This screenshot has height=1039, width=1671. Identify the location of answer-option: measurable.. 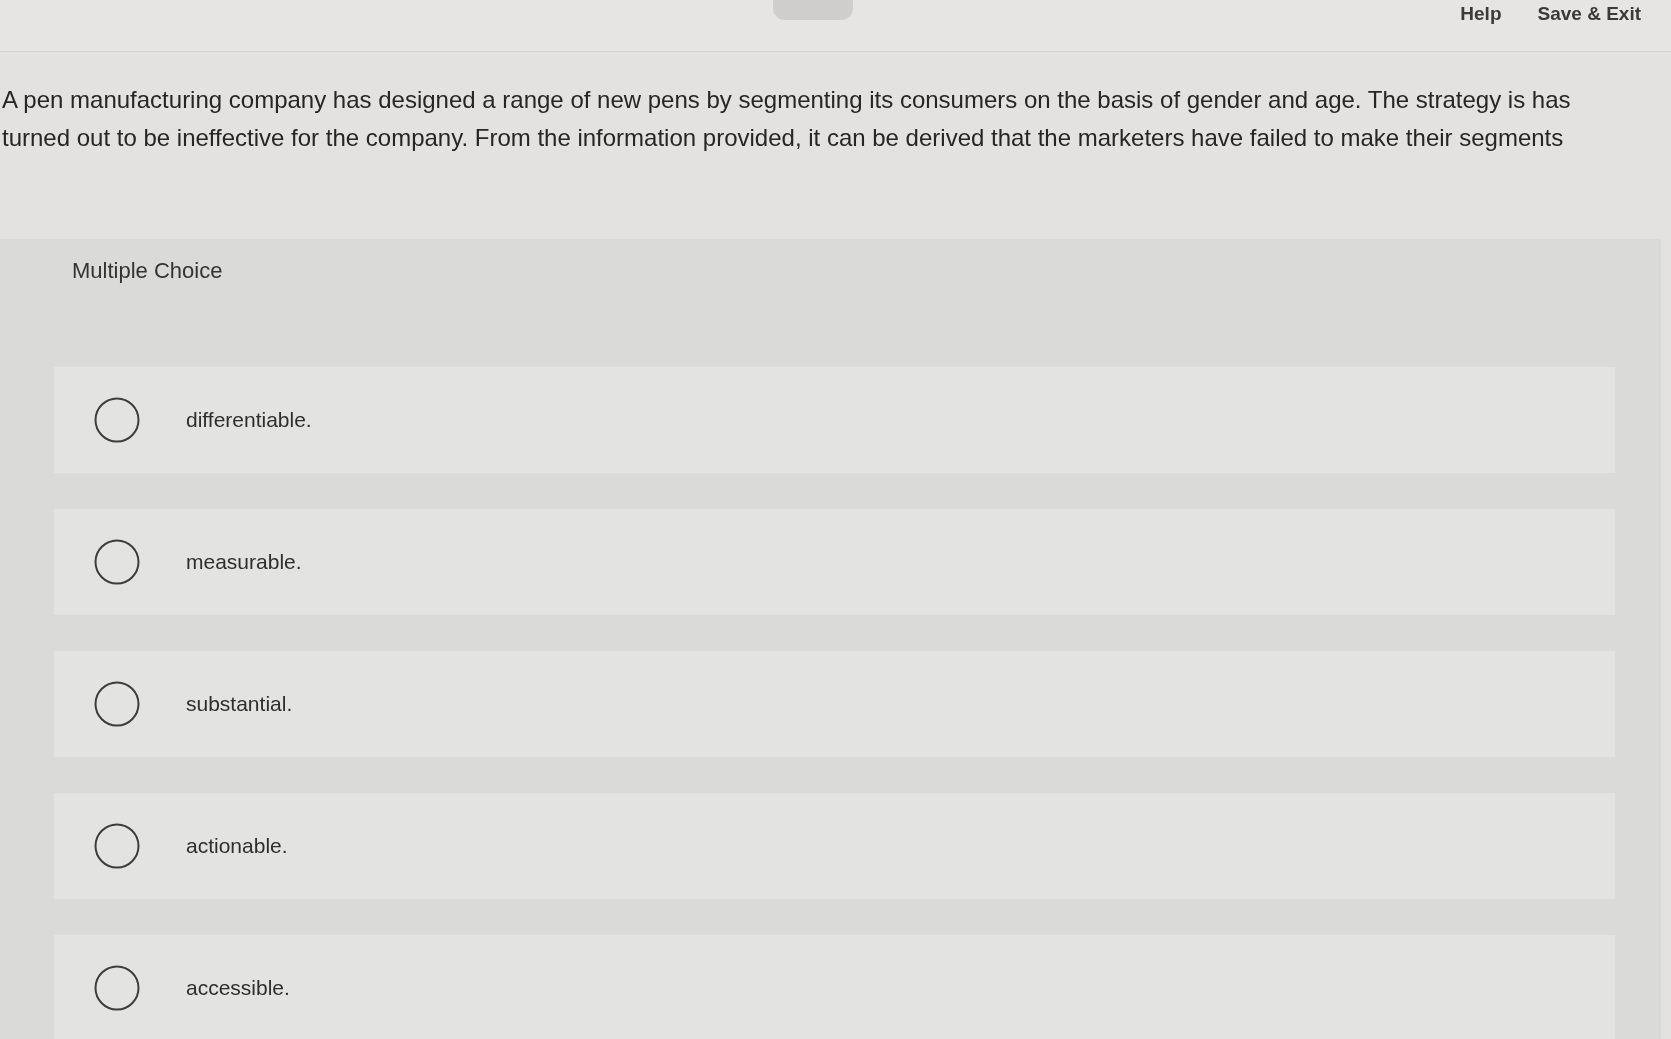
(834, 562).